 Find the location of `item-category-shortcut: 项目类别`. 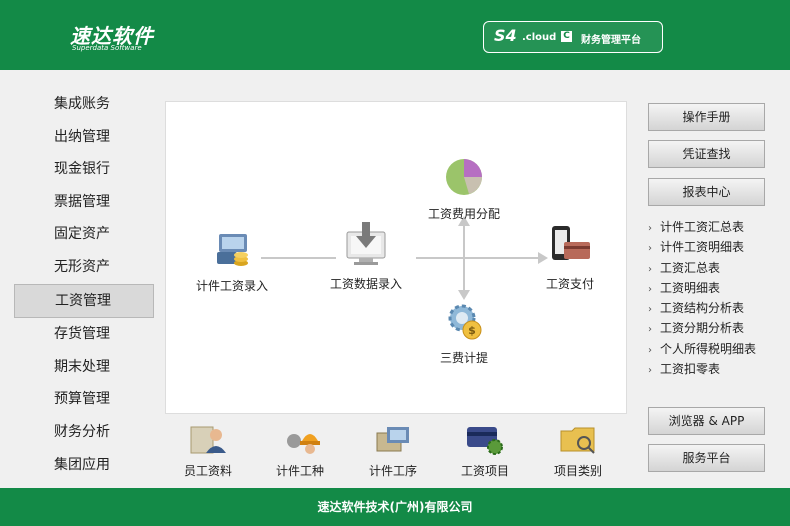

item-category-shortcut: 项目类别 is located at coordinates (578, 451).